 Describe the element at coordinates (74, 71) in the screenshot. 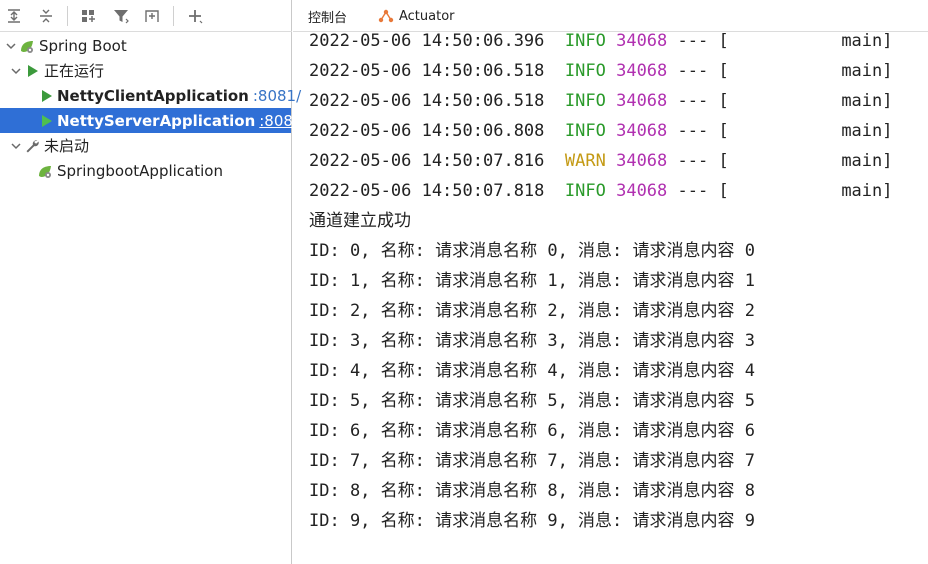

I see `tree-label: 正在运行` at that location.